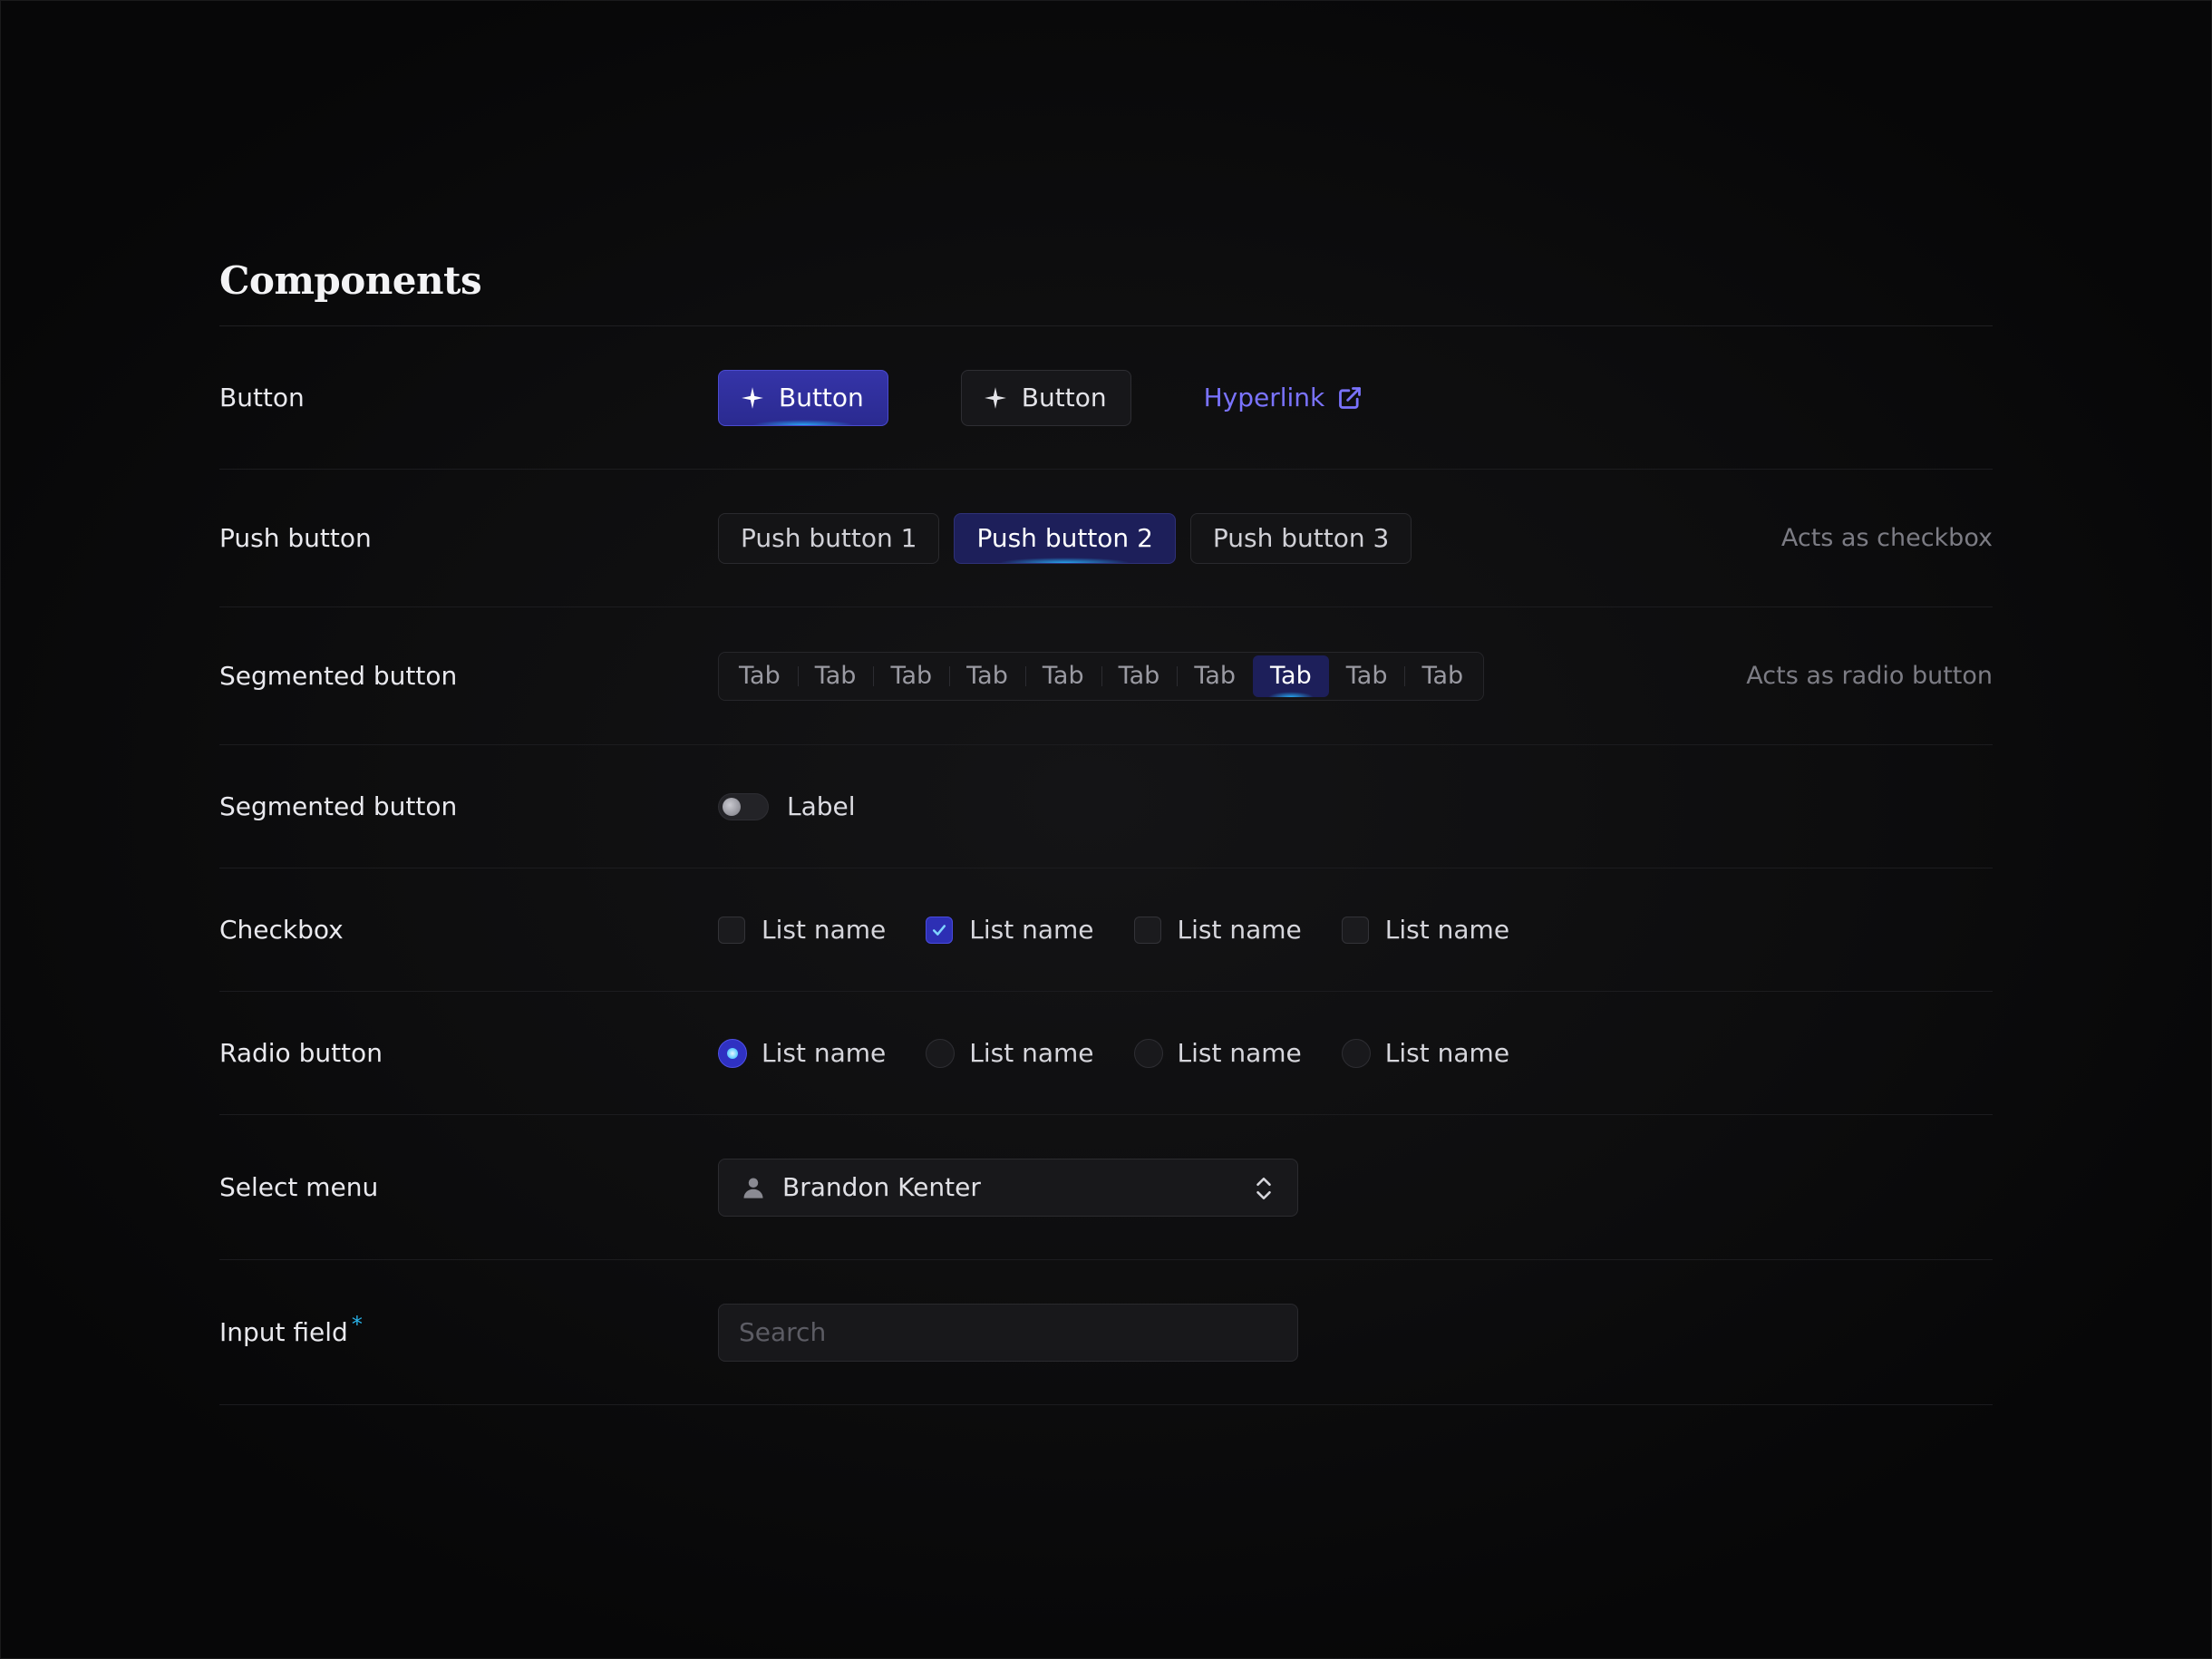 This screenshot has height=1659, width=2212. What do you see at coordinates (262, 397) in the screenshot?
I see `row-label-button: Button` at bounding box center [262, 397].